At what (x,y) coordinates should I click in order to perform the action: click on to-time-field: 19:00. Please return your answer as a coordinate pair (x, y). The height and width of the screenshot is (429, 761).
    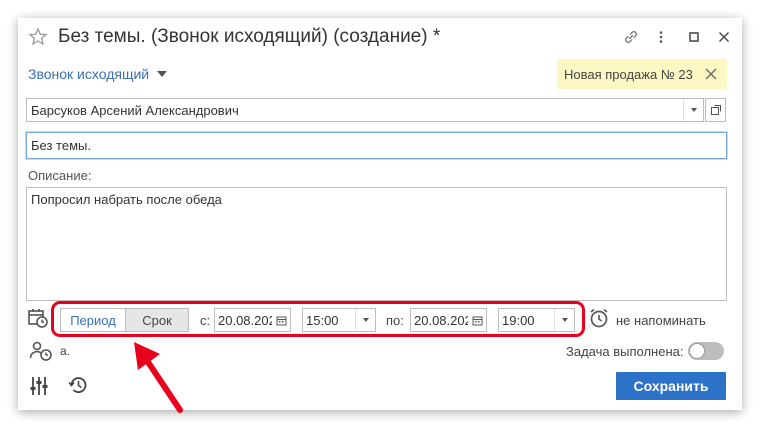
    Looking at the image, I should click on (536, 320).